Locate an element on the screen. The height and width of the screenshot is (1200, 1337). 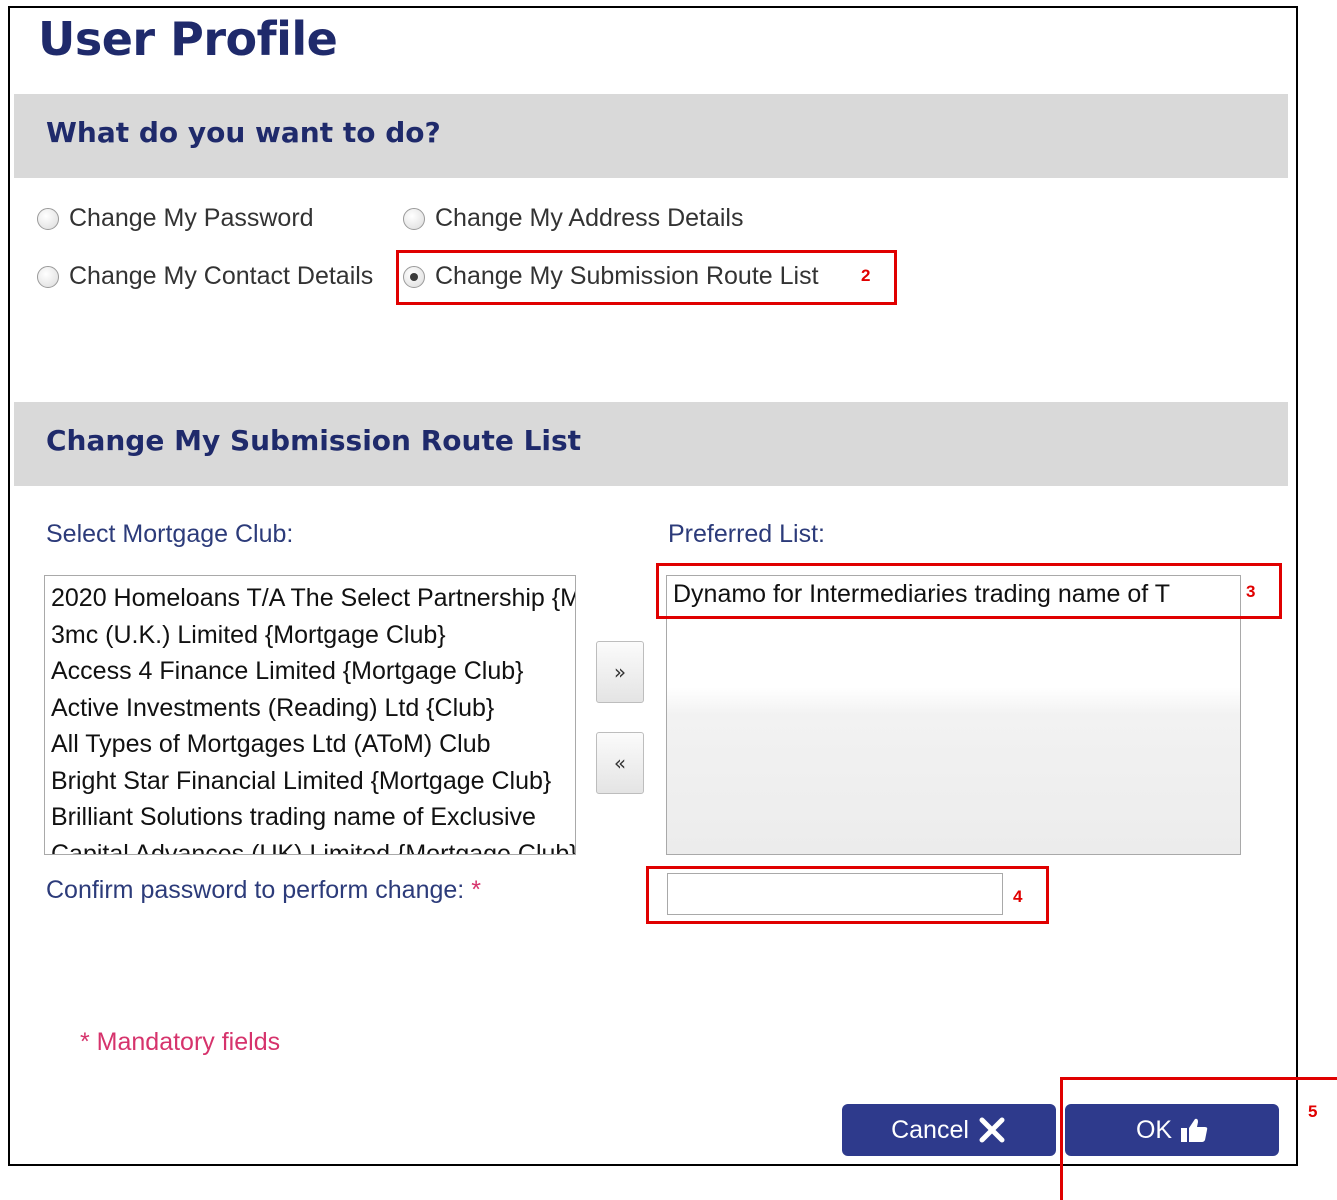
ok-button-label: OK is located at coordinates (1154, 1129).